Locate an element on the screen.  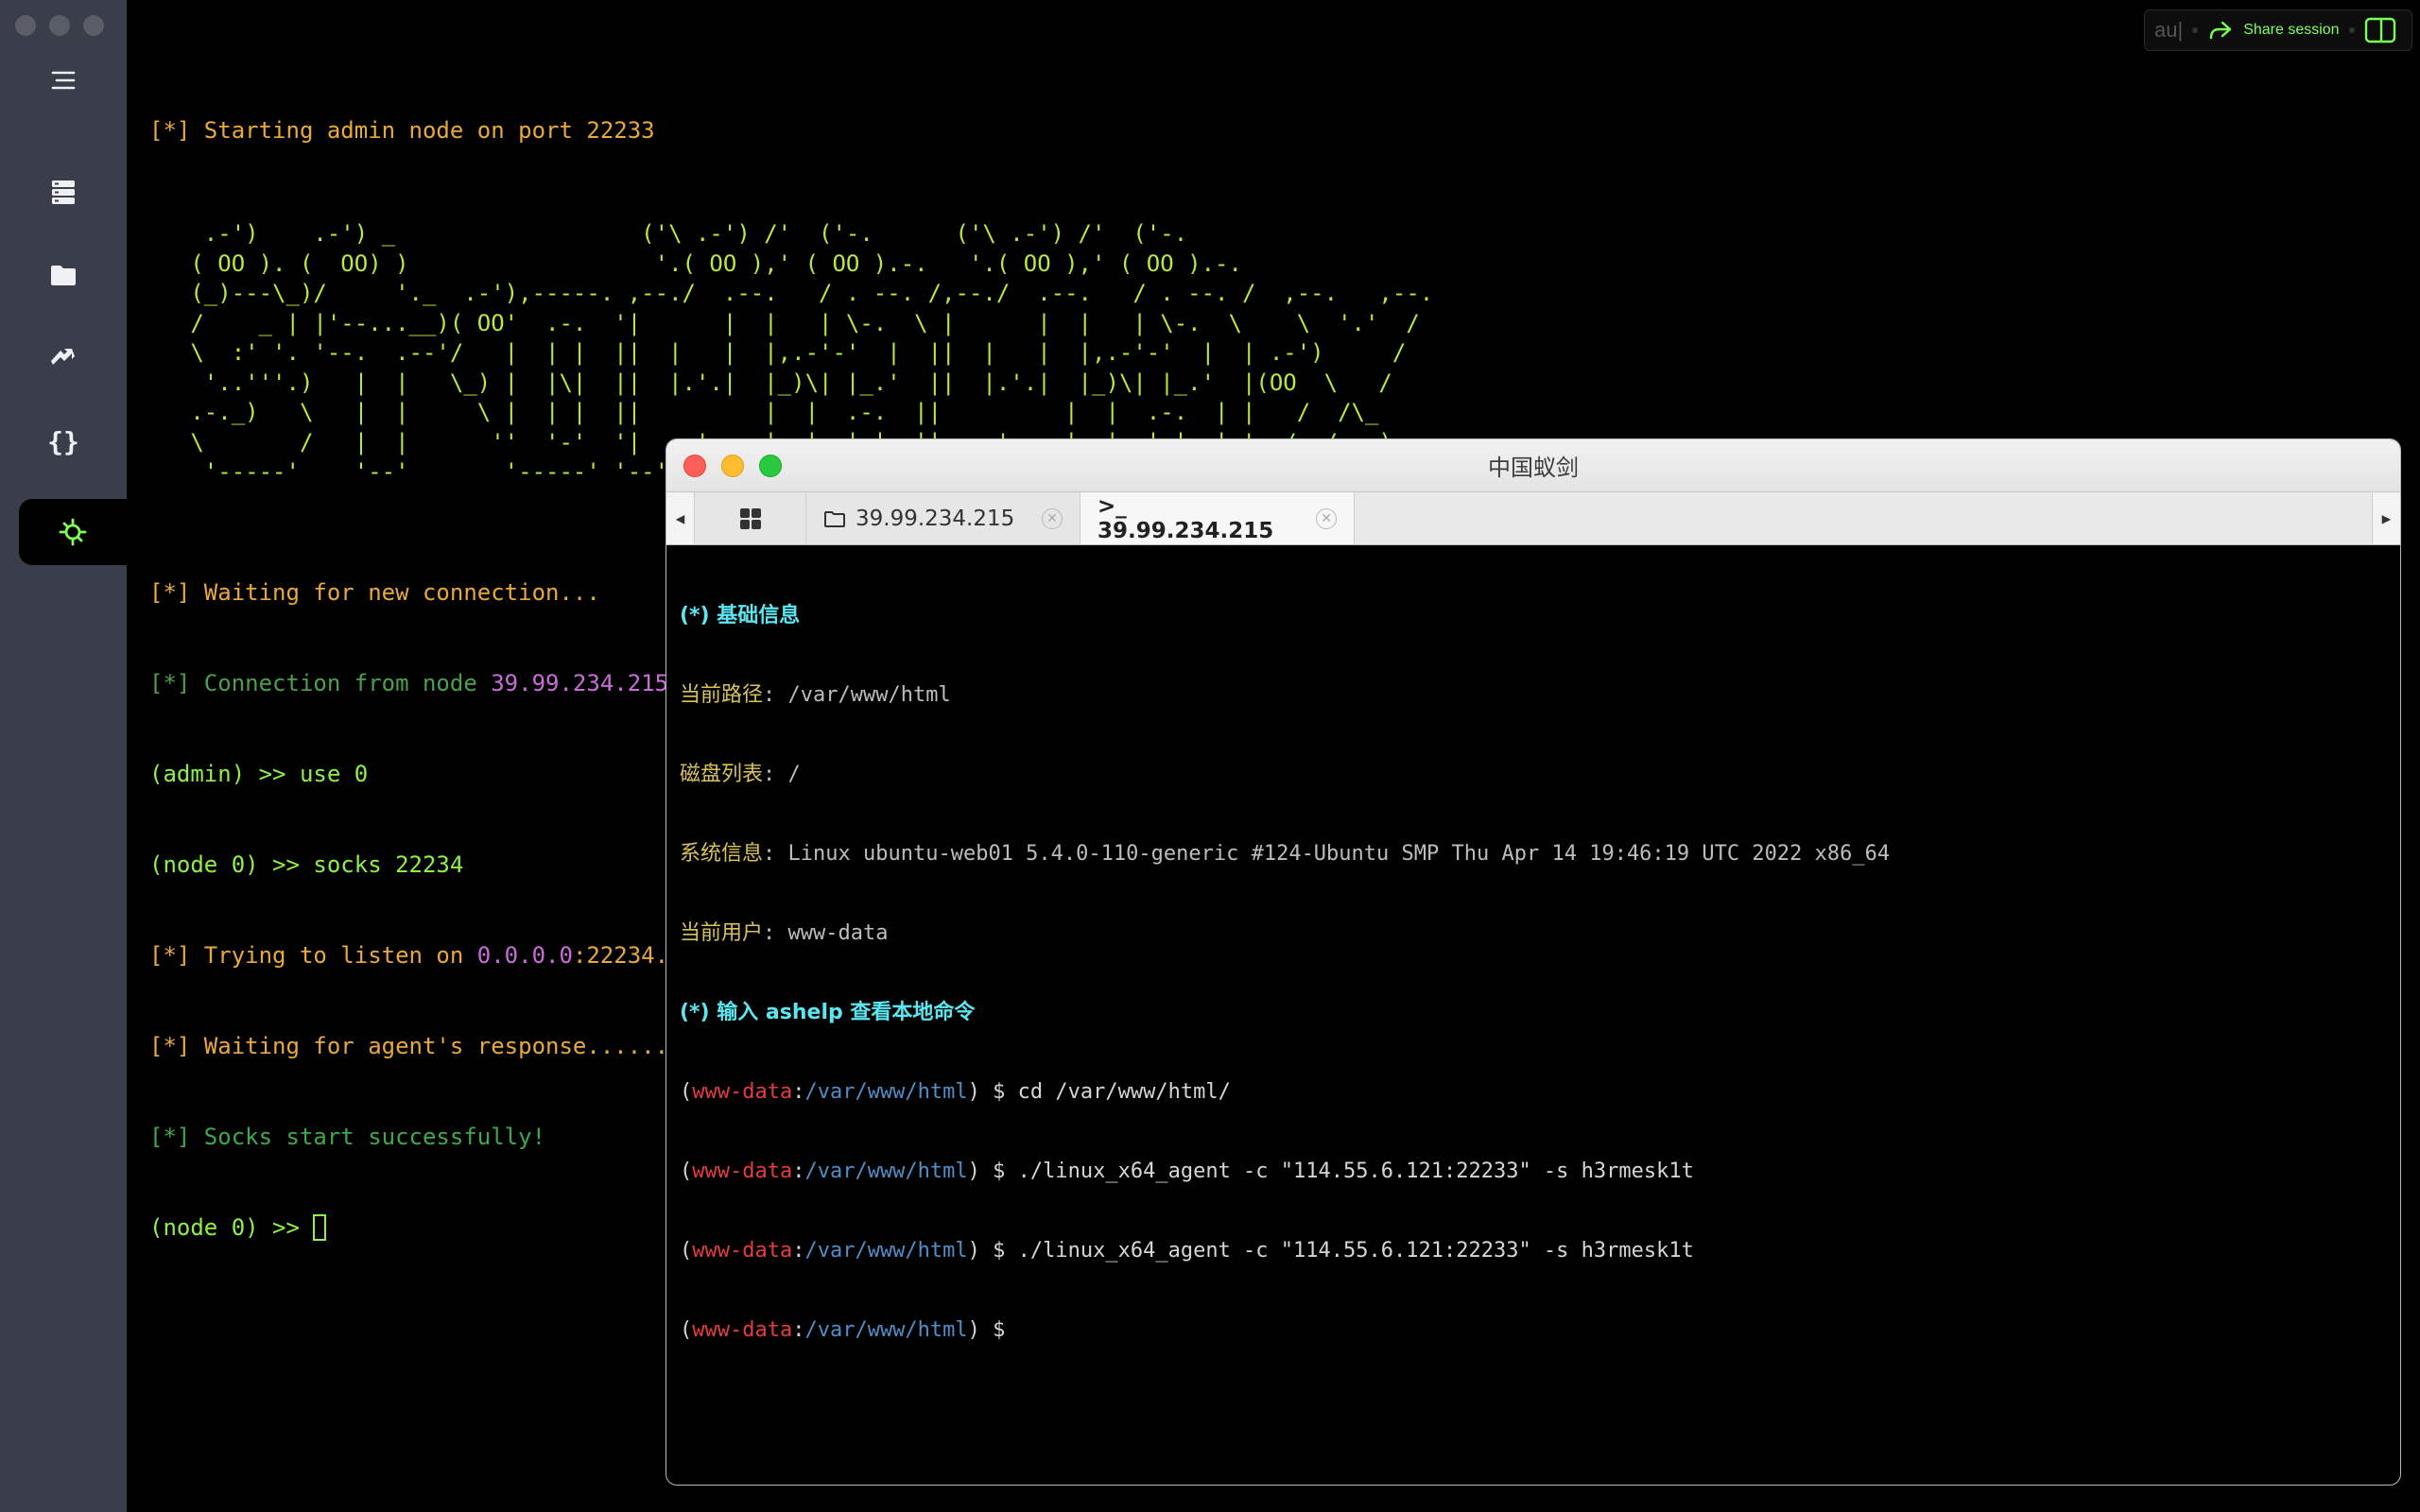
sidebar: {} is located at coordinates (63, 756).